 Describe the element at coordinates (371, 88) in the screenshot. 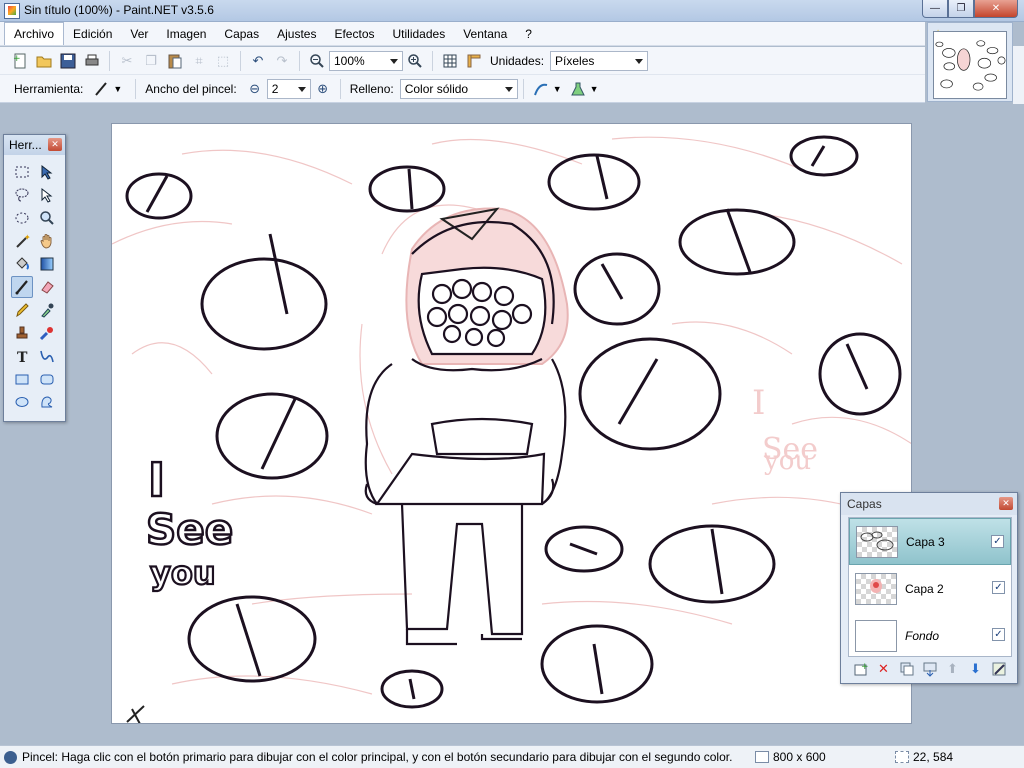

I see `fill-label: Relleno:` at that location.